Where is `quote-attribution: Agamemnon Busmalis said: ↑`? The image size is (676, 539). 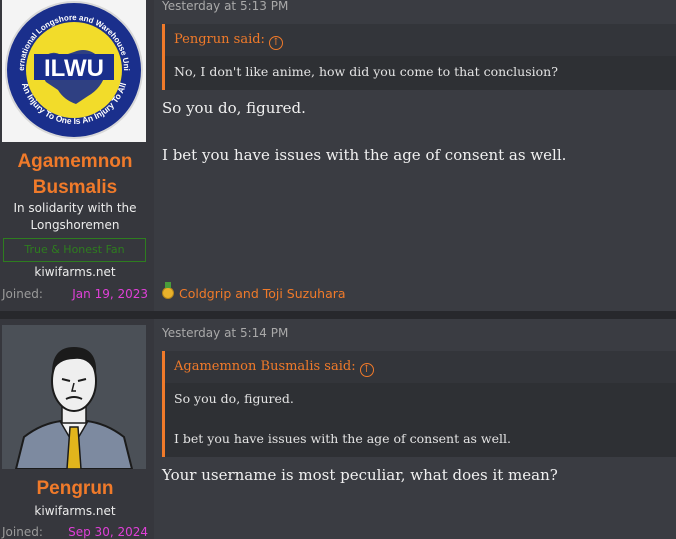 quote-attribution: Agamemnon Busmalis said: ↑ is located at coordinates (420, 367).